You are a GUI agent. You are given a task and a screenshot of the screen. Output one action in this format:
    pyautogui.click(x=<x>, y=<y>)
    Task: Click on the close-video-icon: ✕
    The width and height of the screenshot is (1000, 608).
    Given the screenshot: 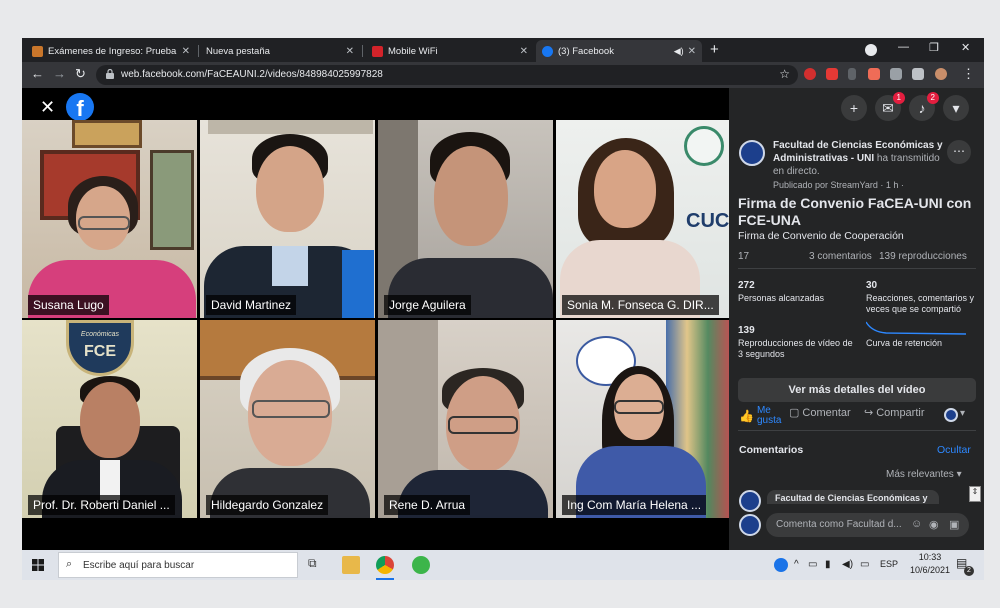 What is the action you would take?
    pyautogui.click(x=47, y=107)
    